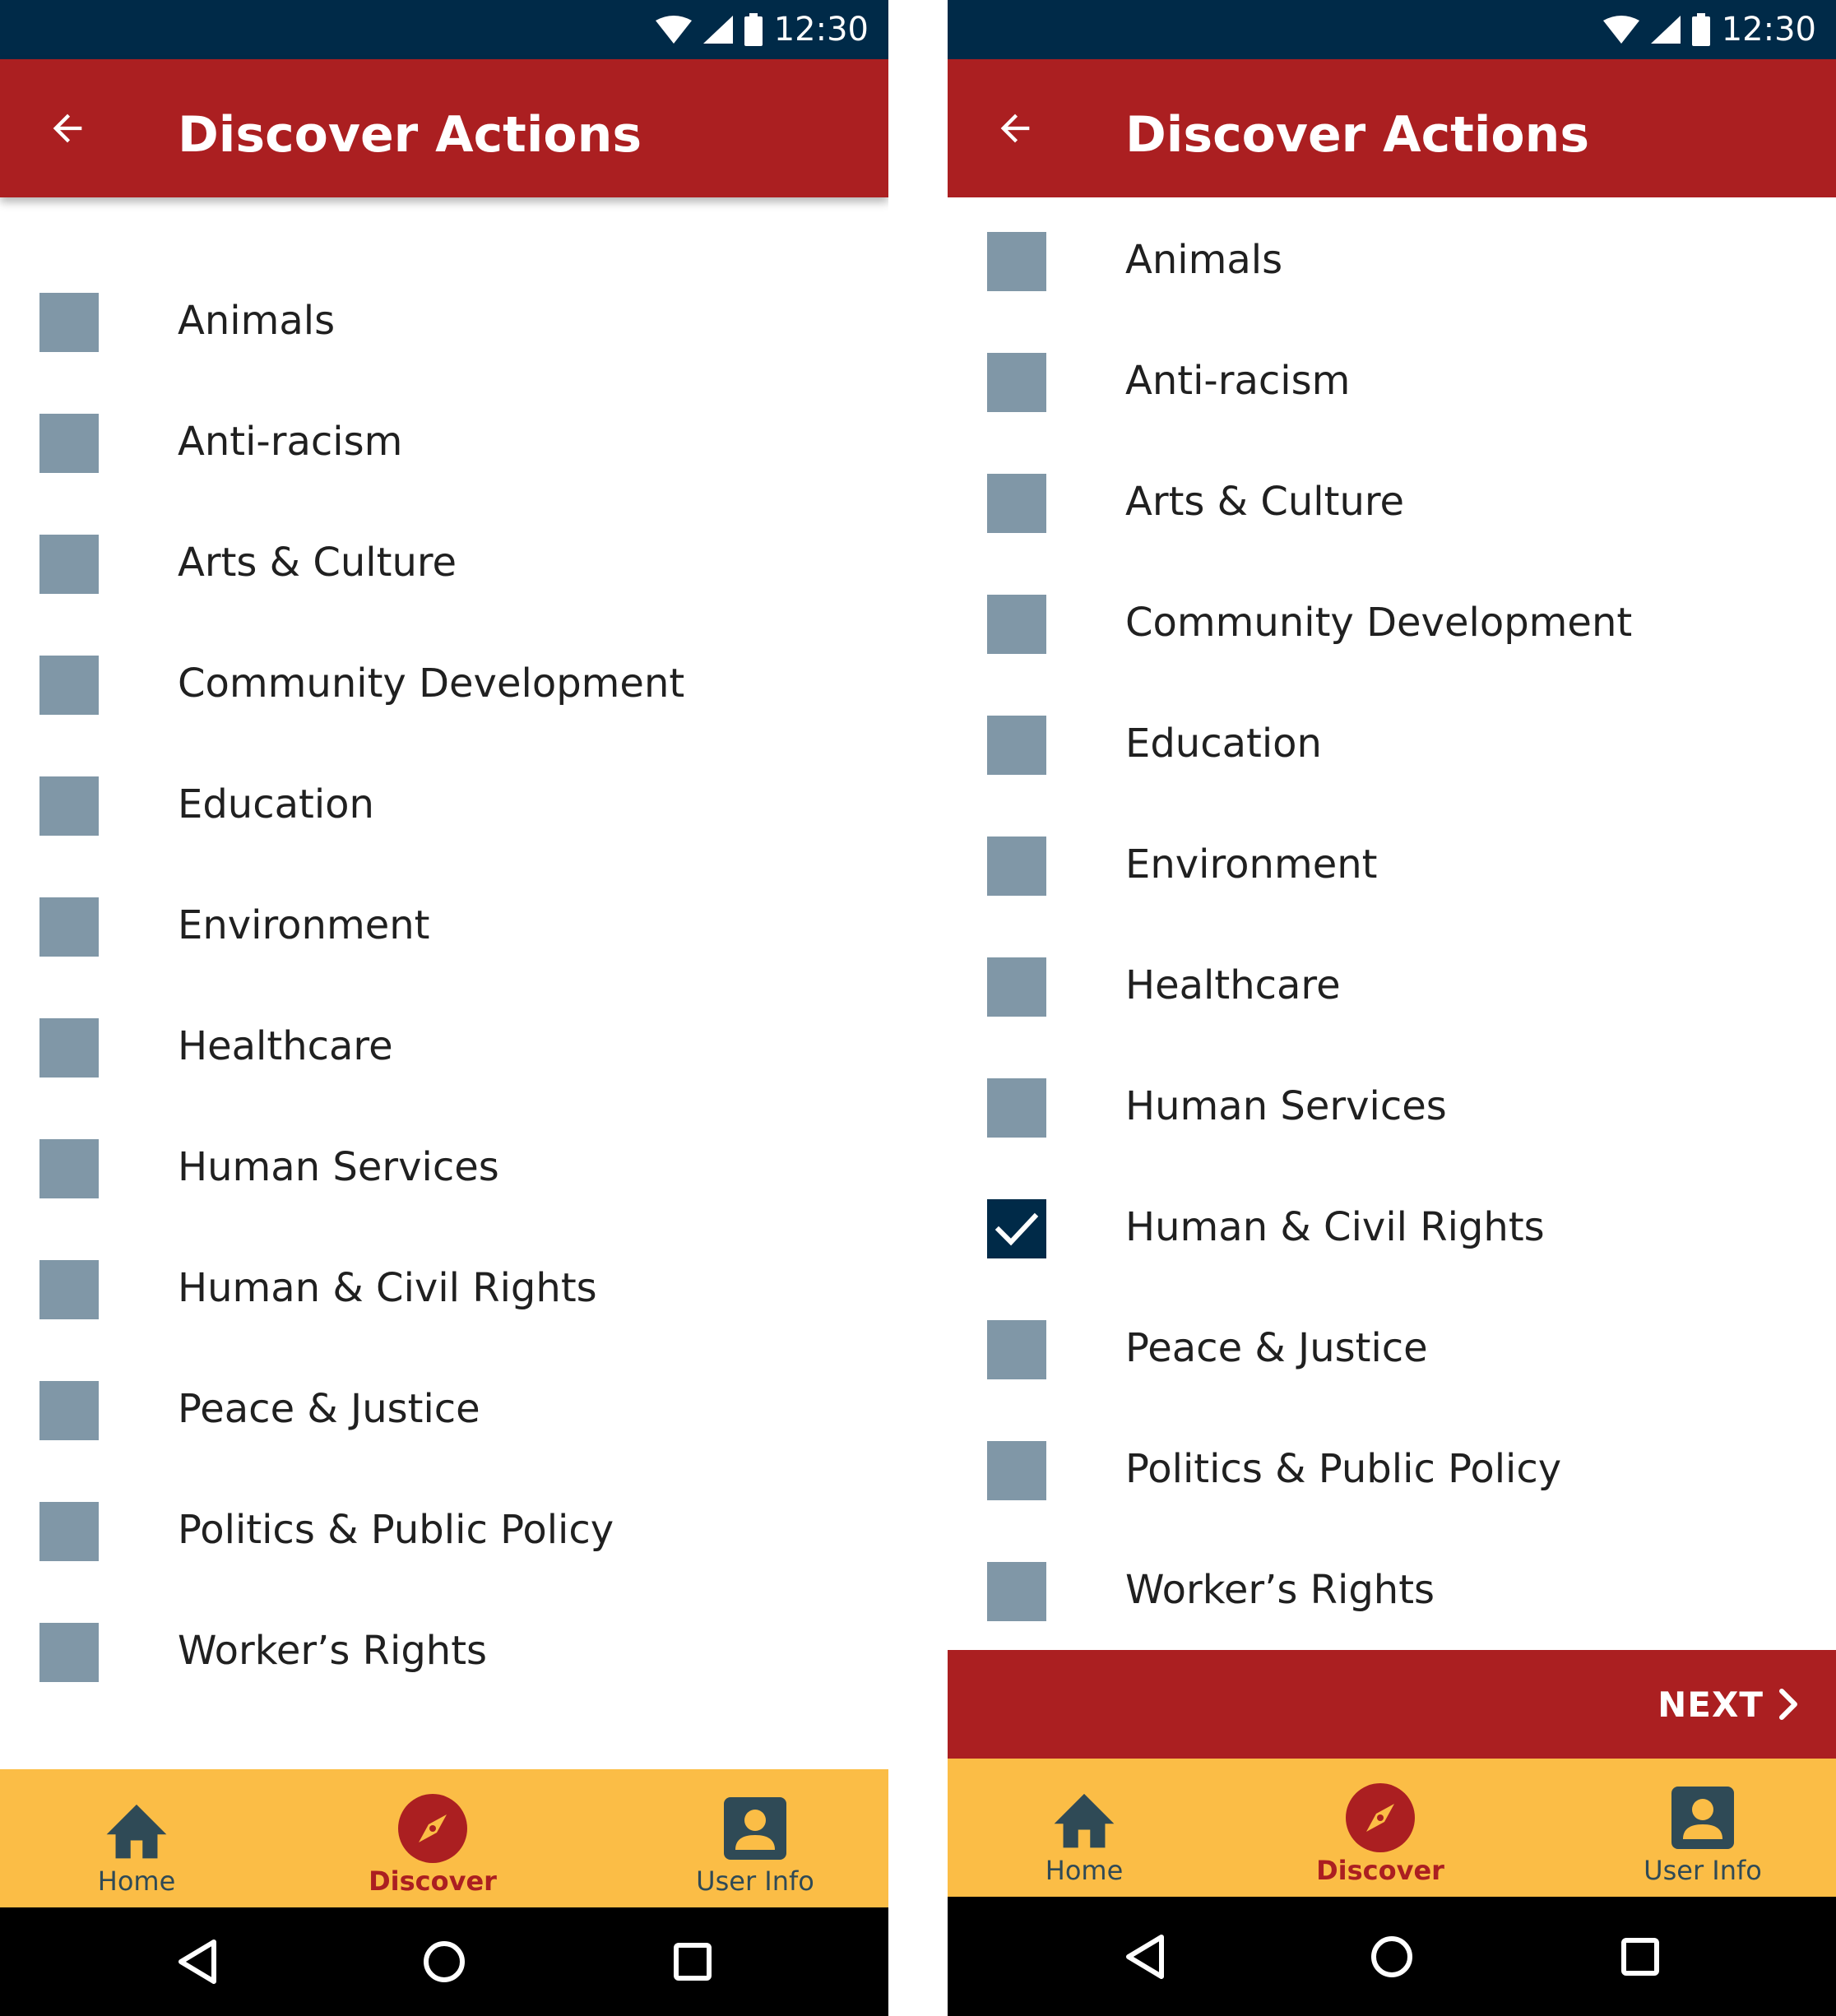 The width and height of the screenshot is (1836, 2016). I want to click on status-time: 12:30, so click(821, 30).